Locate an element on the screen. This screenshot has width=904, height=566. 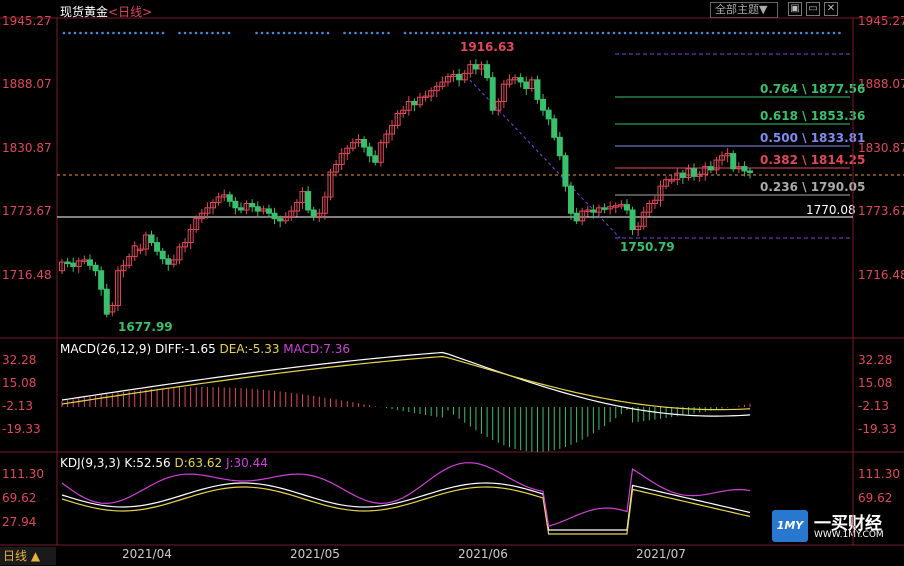
macd-diff-line is located at coordinates (406, 384).